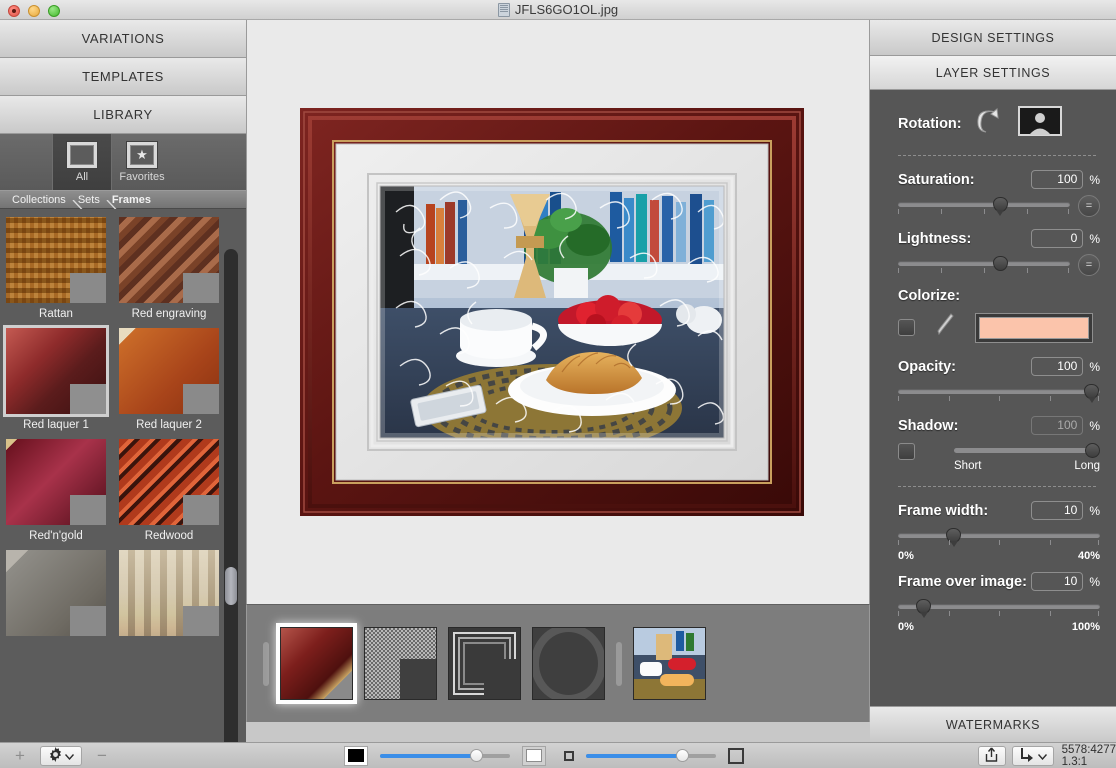 Image resolution: width=1116 pixels, height=768 pixels. Describe the element at coordinates (89, 200) in the screenshot. I see `breadcrumb-sets: Sets` at that location.